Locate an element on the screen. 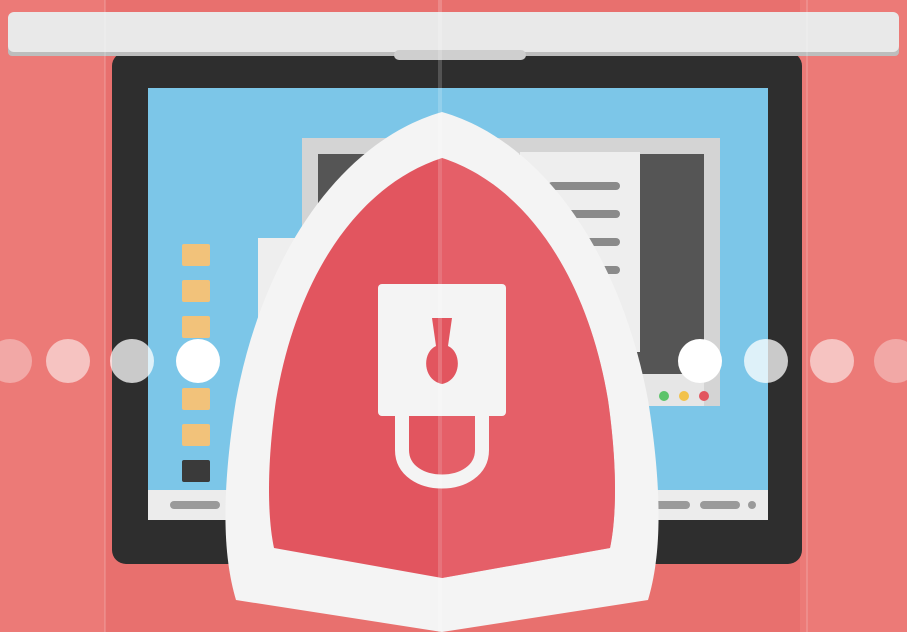 The height and width of the screenshot is (632, 907). background-band-left is located at coordinates (52, 316).